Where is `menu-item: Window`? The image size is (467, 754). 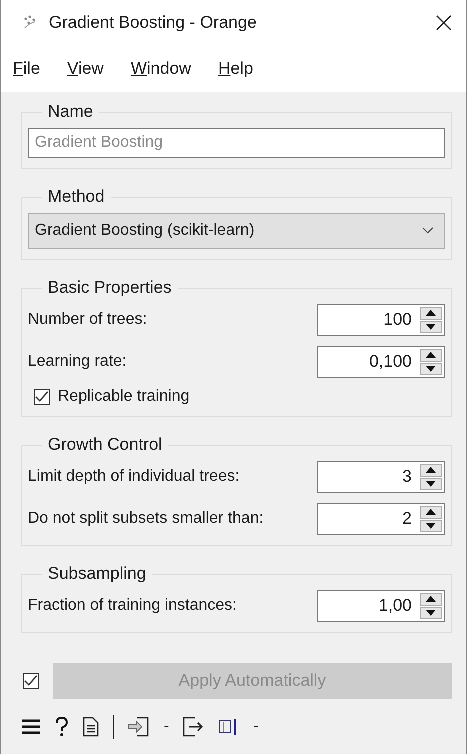
menu-item: Window is located at coordinates (161, 69).